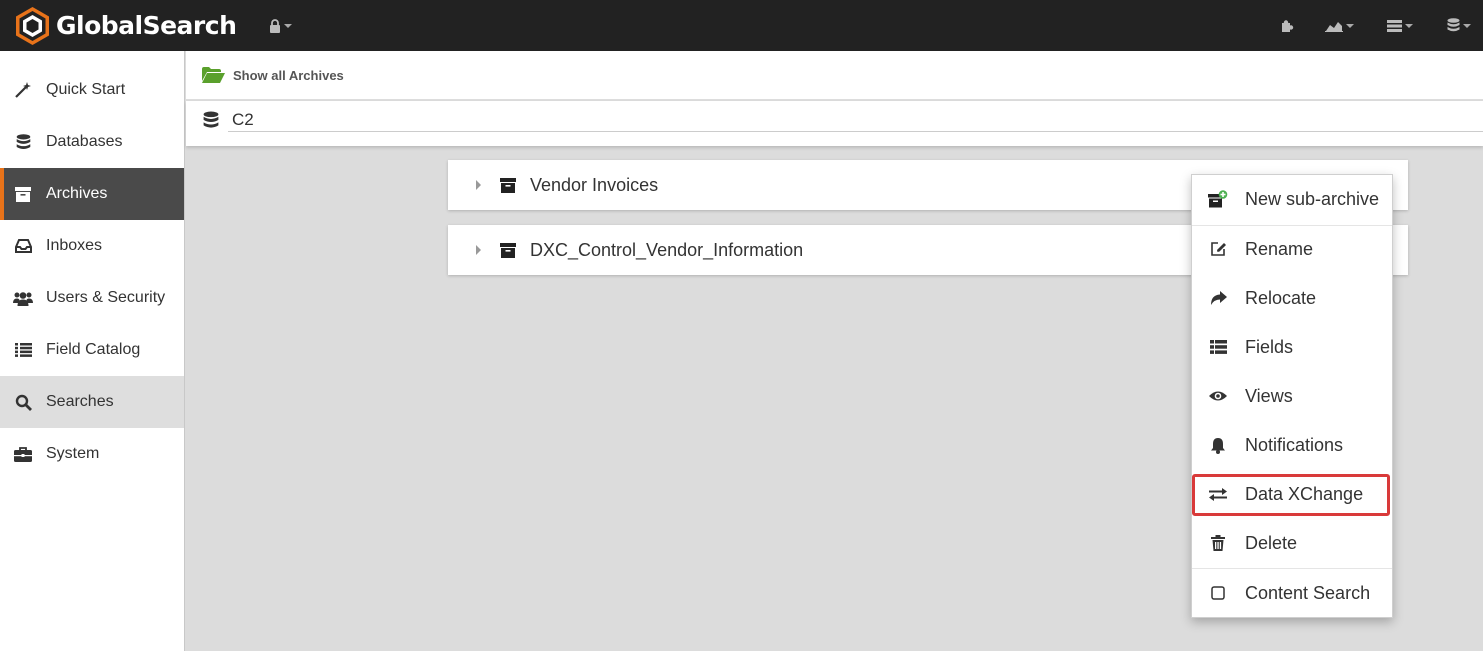 The height and width of the screenshot is (651, 1483). What do you see at coordinates (1218, 199) in the screenshot?
I see `new-archive-icon` at bounding box center [1218, 199].